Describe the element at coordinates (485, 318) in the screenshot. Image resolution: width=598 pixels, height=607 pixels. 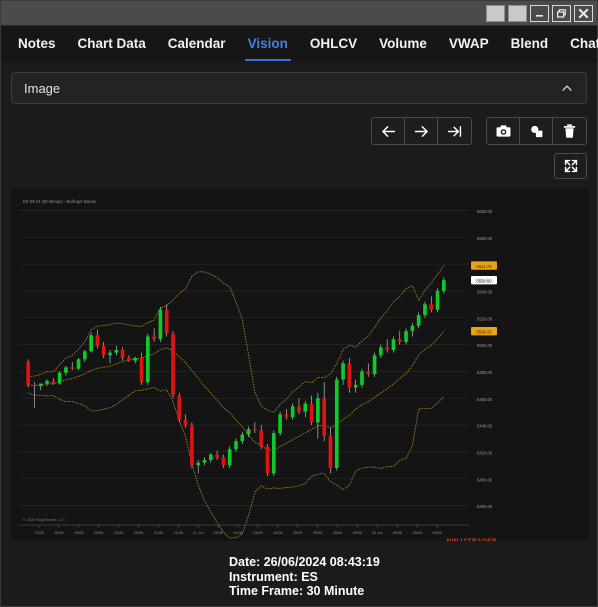
I see `svg-text: 5520.00` at that location.